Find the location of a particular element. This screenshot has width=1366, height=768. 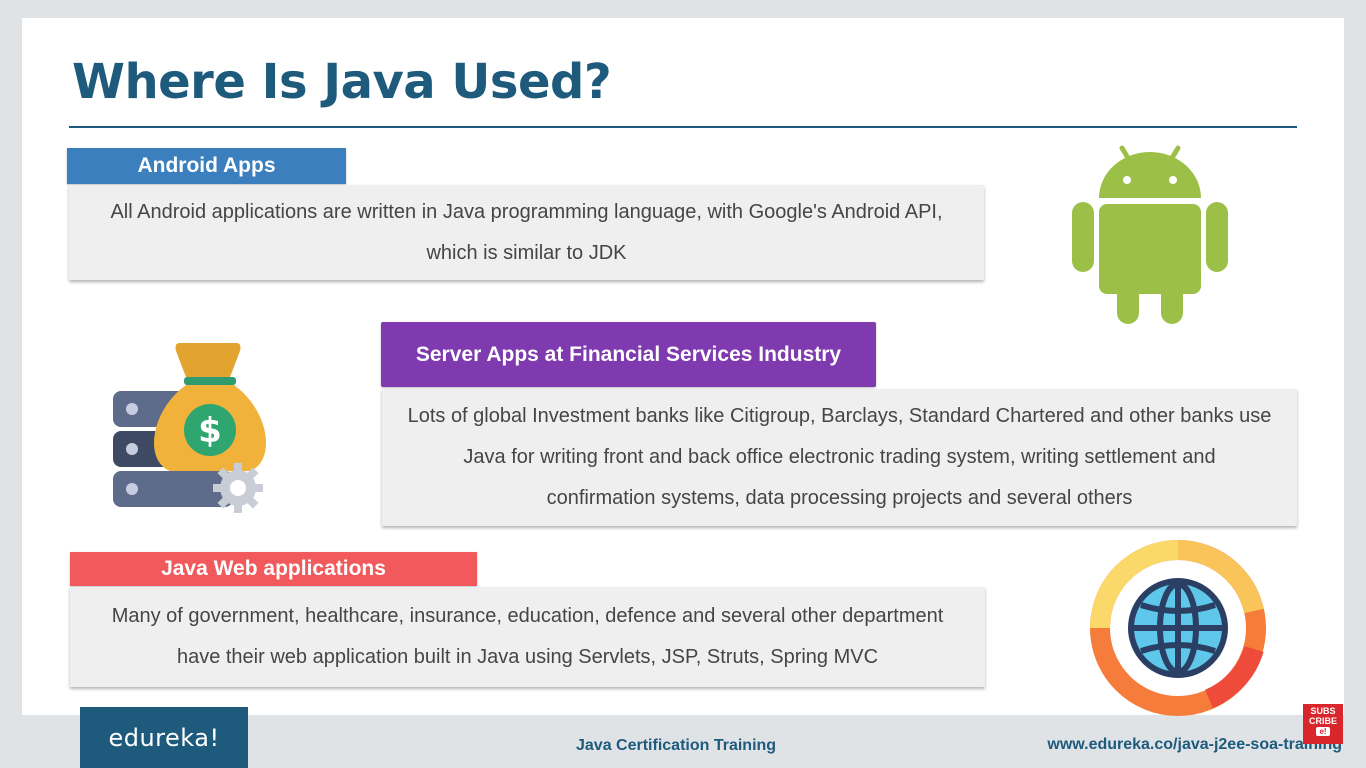

title-divider is located at coordinates (683, 127).